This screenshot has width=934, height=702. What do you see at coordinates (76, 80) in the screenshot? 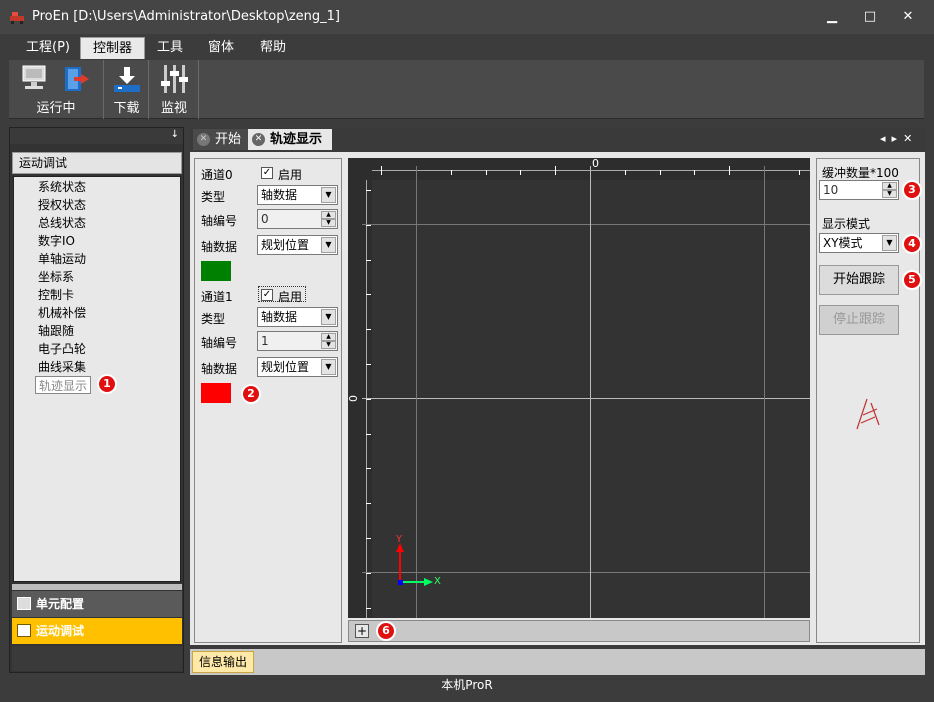
I see `exit-door-icon` at bounding box center [76, 80].